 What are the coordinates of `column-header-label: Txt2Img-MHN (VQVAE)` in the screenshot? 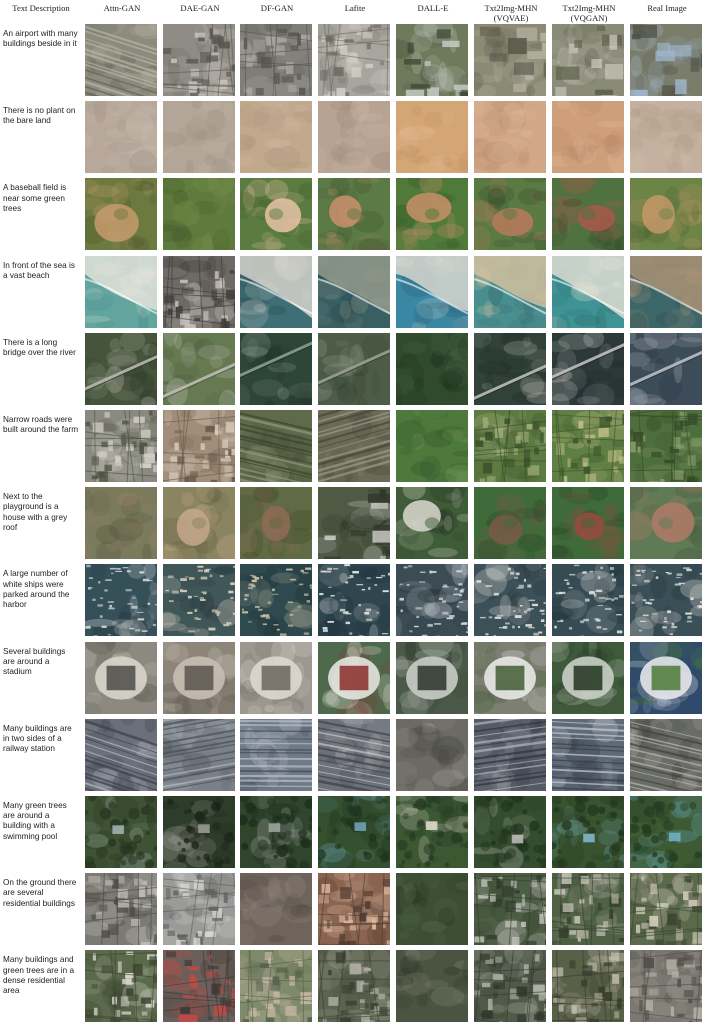 It's located at (511, 13).